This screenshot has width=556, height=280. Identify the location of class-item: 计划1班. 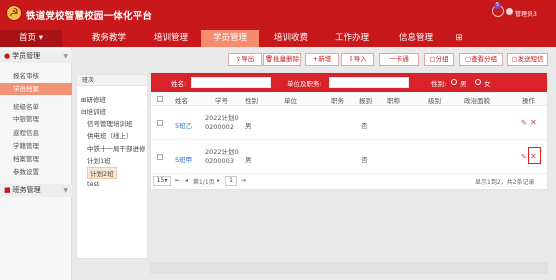
(99, 160).